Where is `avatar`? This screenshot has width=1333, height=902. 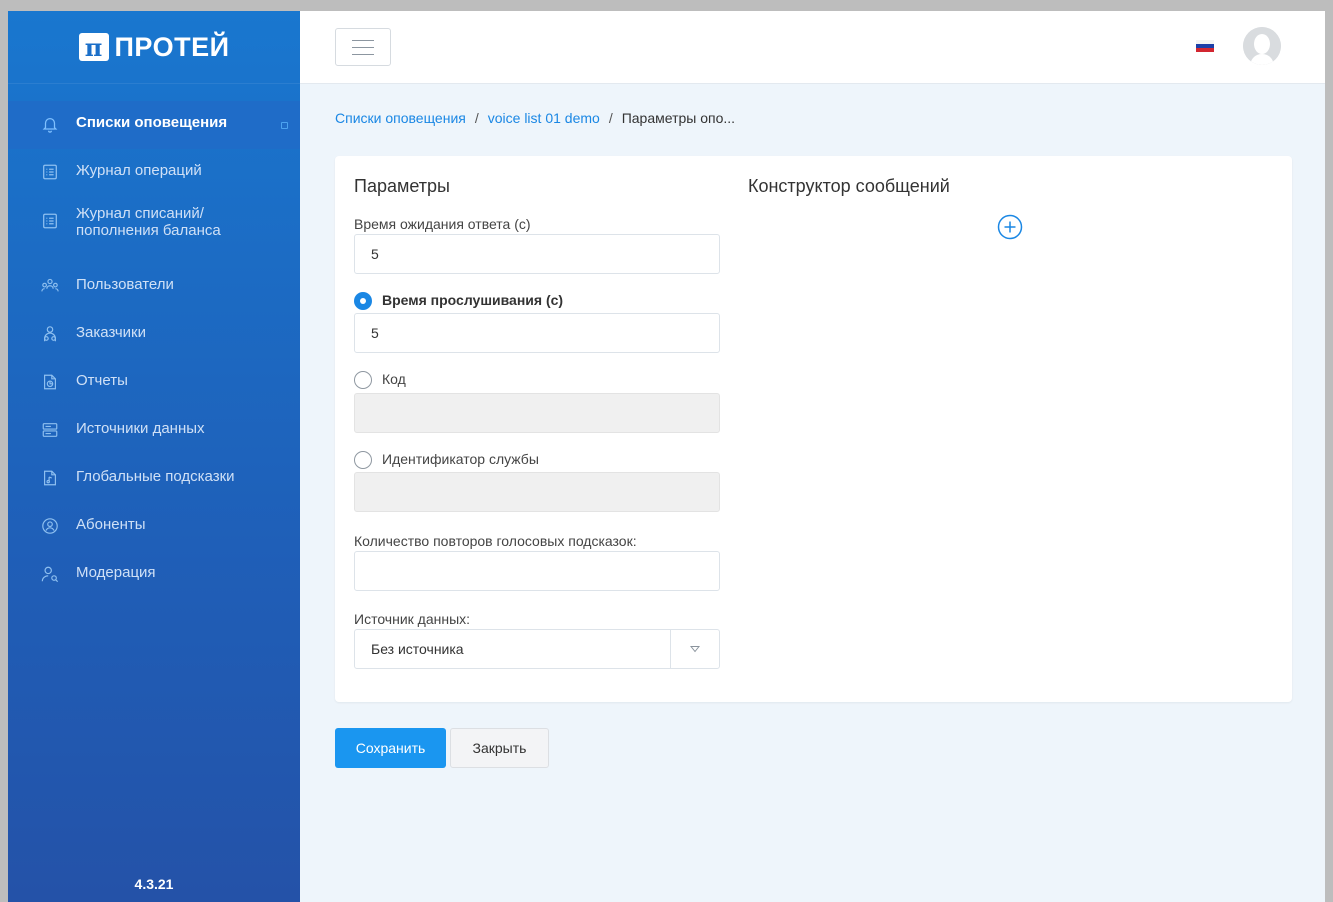 avatar is located at coordinates (1262, 46).